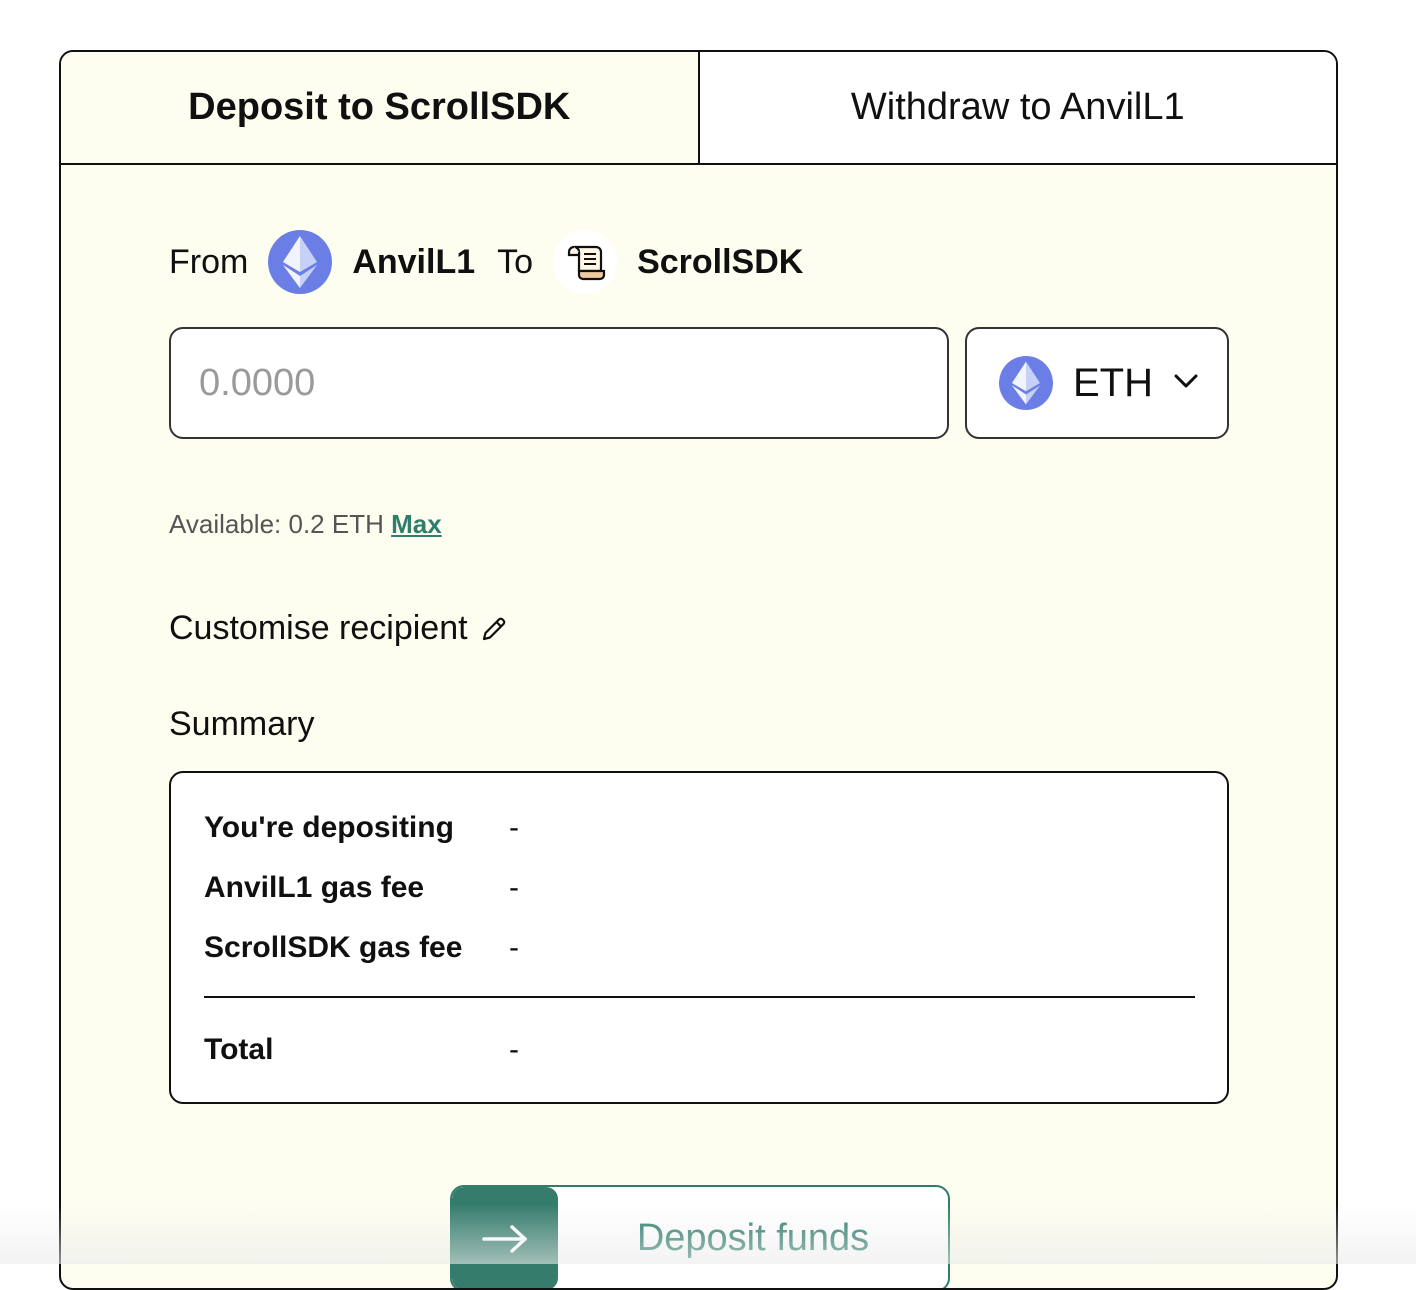  I want to click on from-network: AnvilL1, so click(413, 262).